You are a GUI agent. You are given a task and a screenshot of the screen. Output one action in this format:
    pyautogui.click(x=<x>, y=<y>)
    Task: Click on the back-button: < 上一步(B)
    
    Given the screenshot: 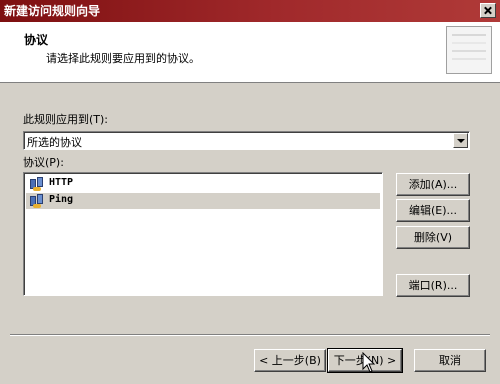 What is the action you would take?
    pyautogui.click(x=290, y=360)
    